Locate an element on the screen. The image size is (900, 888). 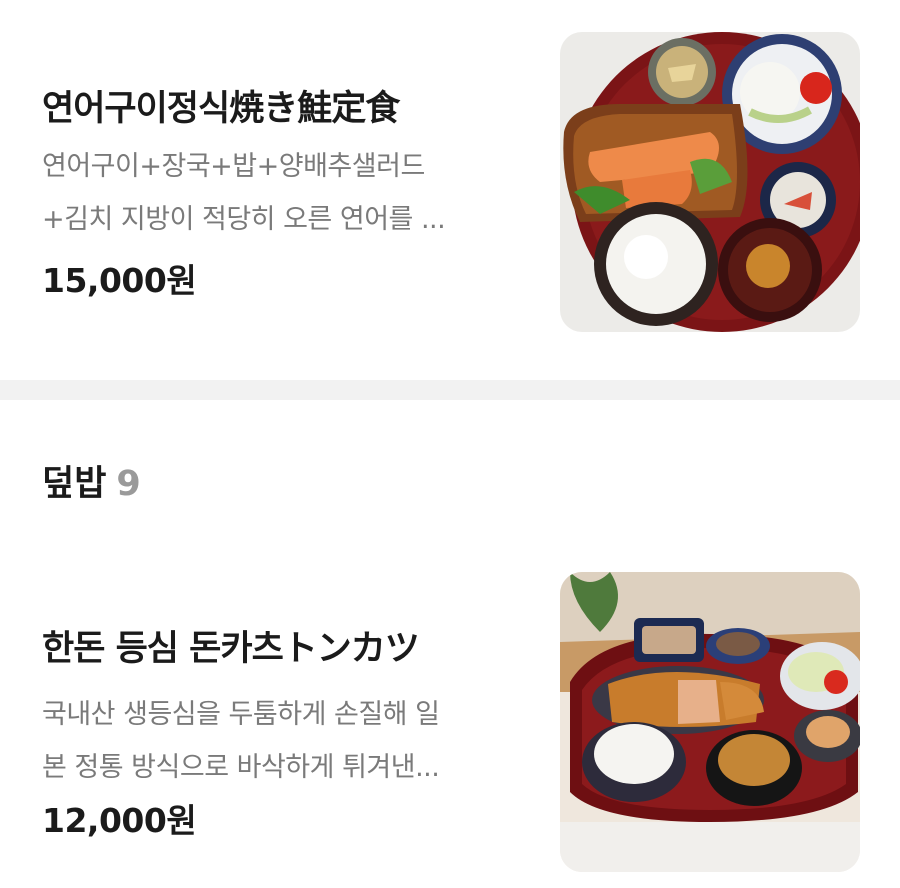
section-count: 9 is located at coordinates (128, 484).